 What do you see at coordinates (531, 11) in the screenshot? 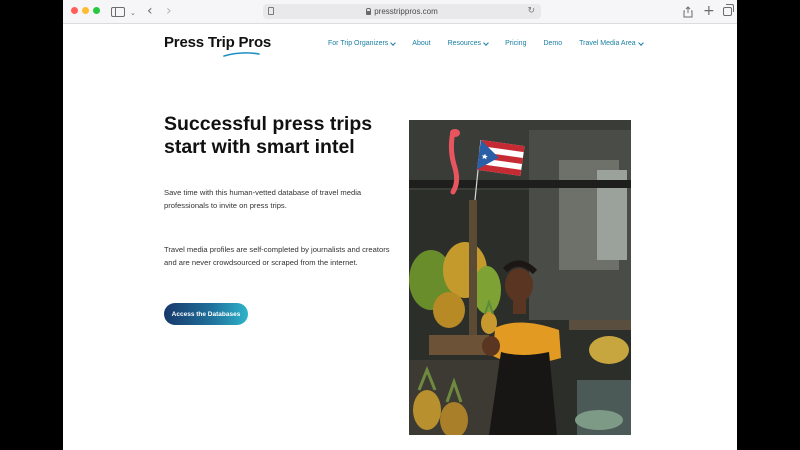
I see `reload-icon: ↻` at bounding box center [531, 11].